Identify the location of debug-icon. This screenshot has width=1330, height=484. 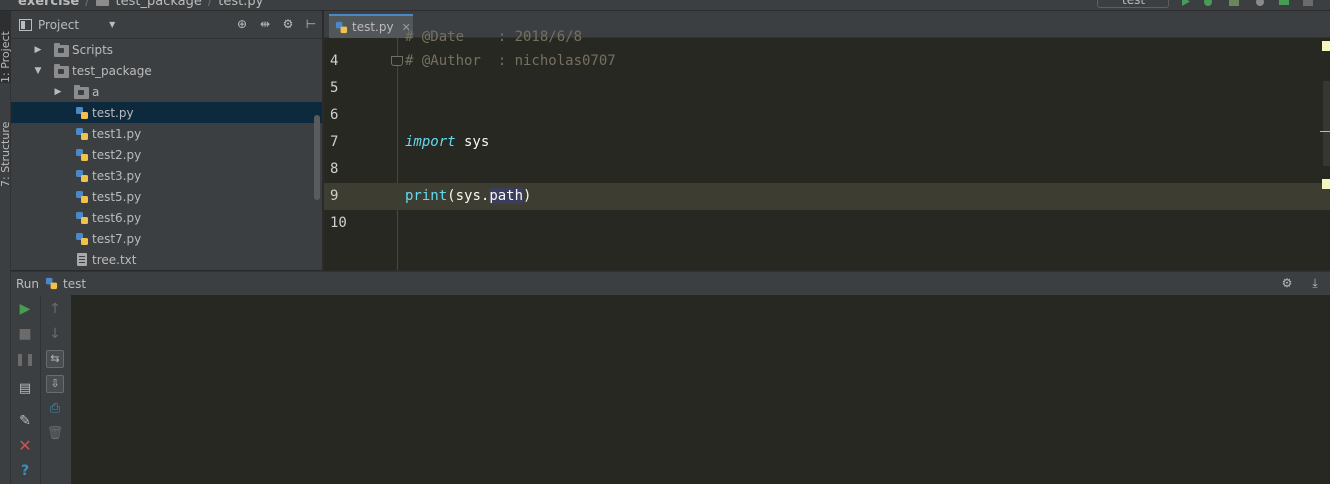
(1208, 3).